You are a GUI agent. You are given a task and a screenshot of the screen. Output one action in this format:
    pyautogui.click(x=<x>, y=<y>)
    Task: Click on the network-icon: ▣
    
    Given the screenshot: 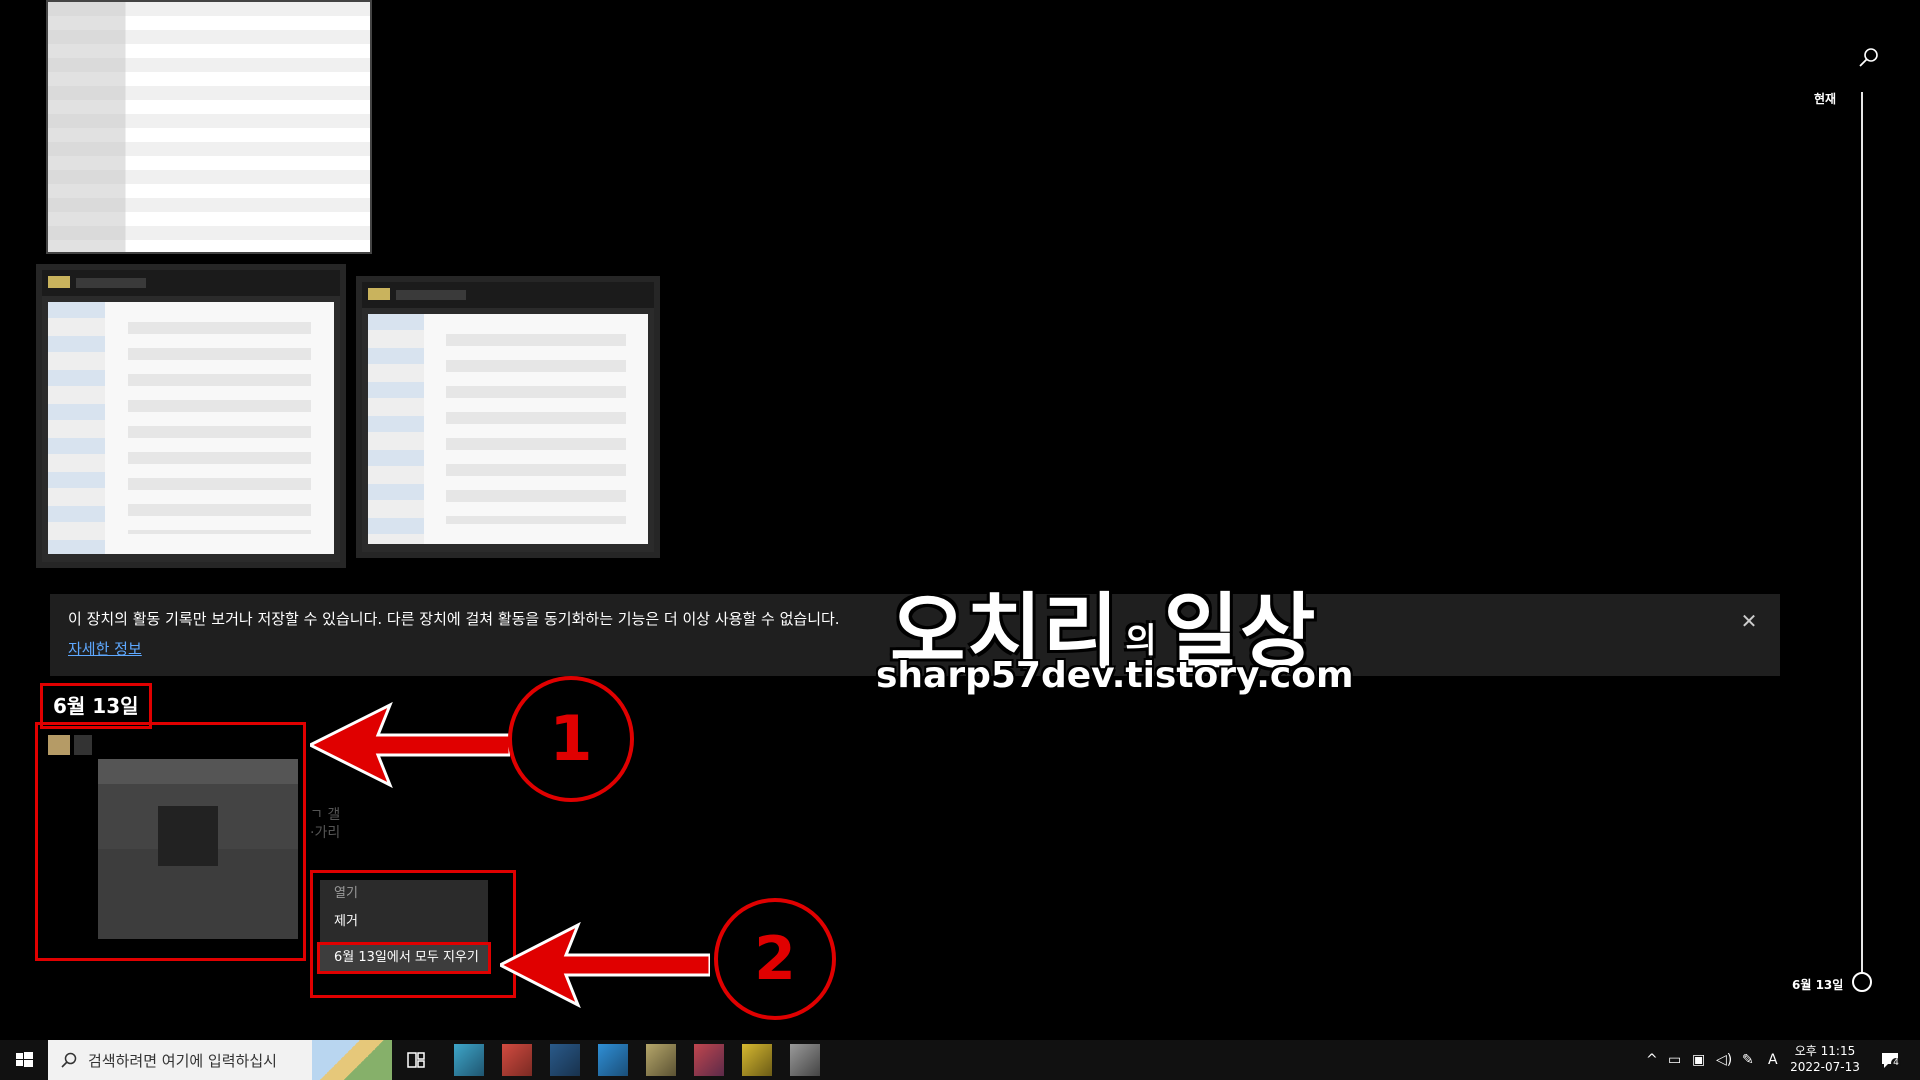 What is the action you would take?
    pyautogui.click(x=1698, y=1060)
    